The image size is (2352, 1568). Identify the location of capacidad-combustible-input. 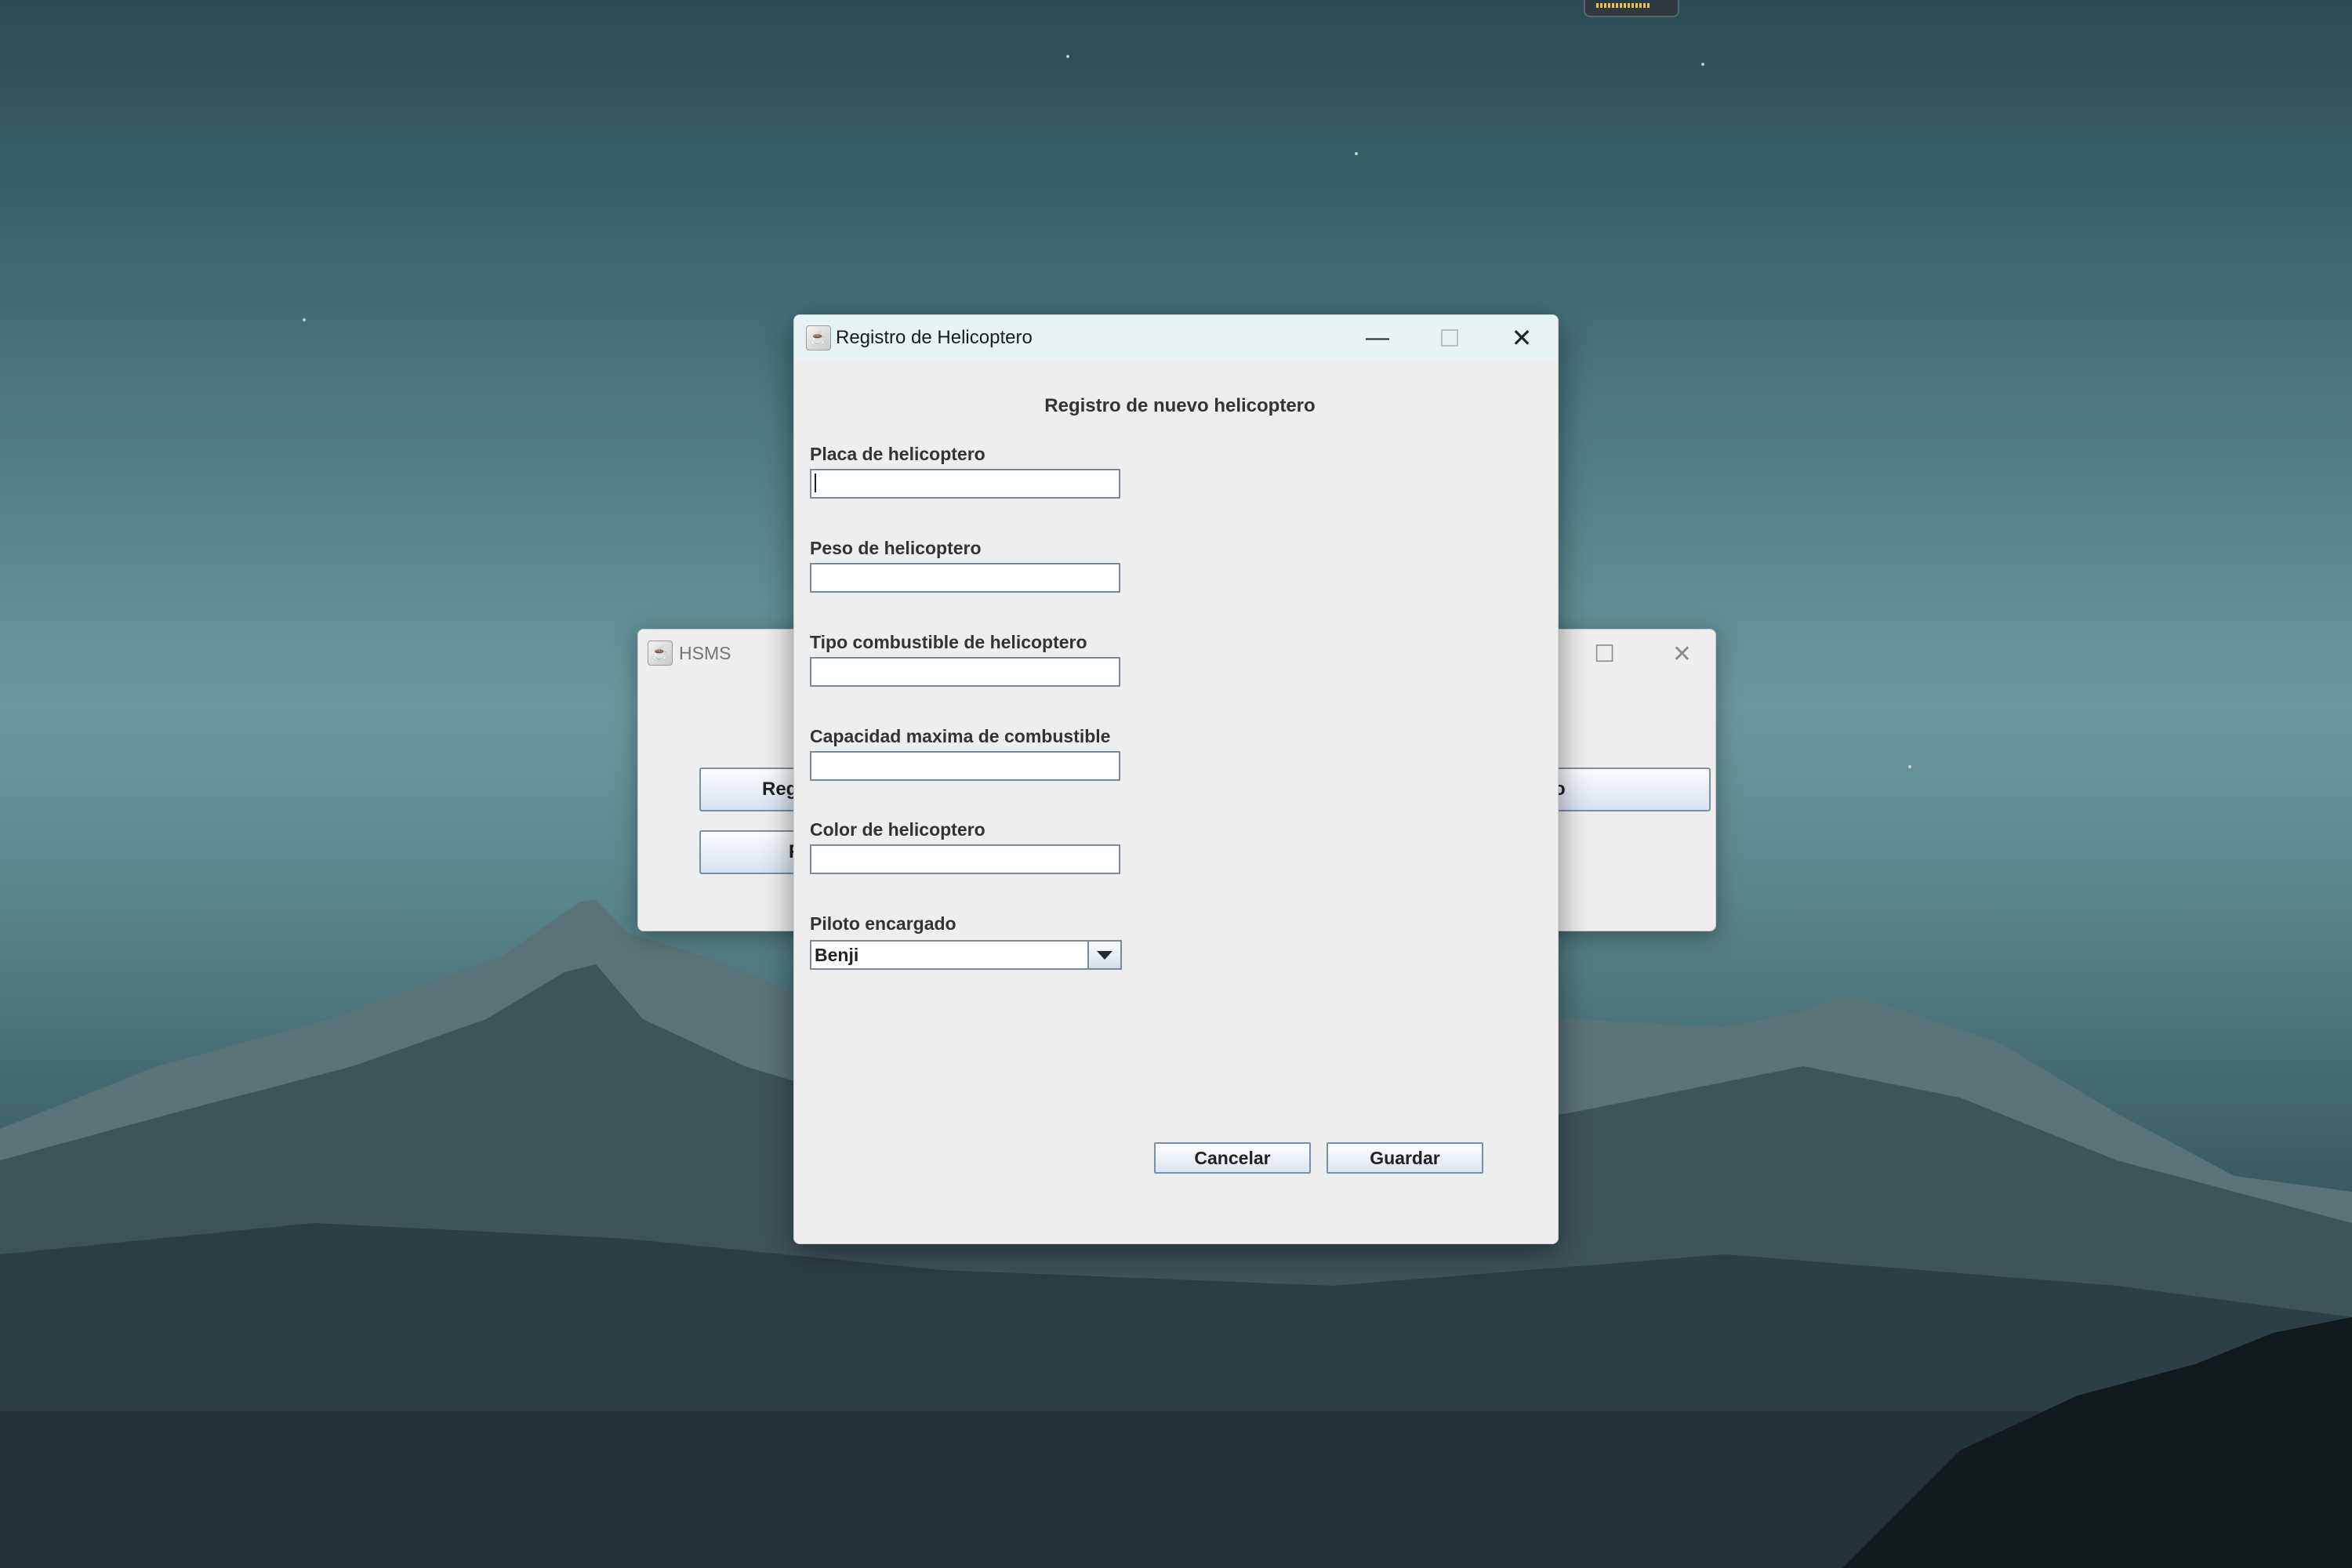
(965, 766).